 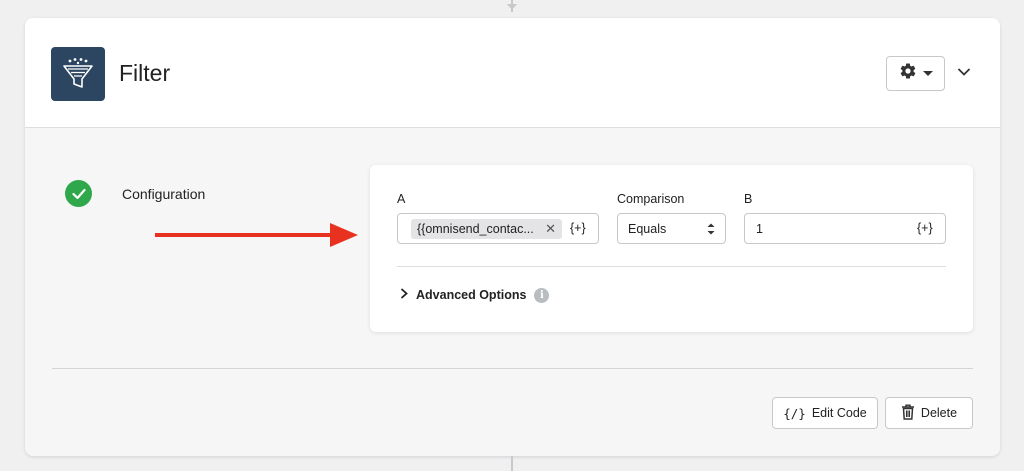 I want to click on advanced-options-toggle: Advanced Options i, so click(x=475, y=295).